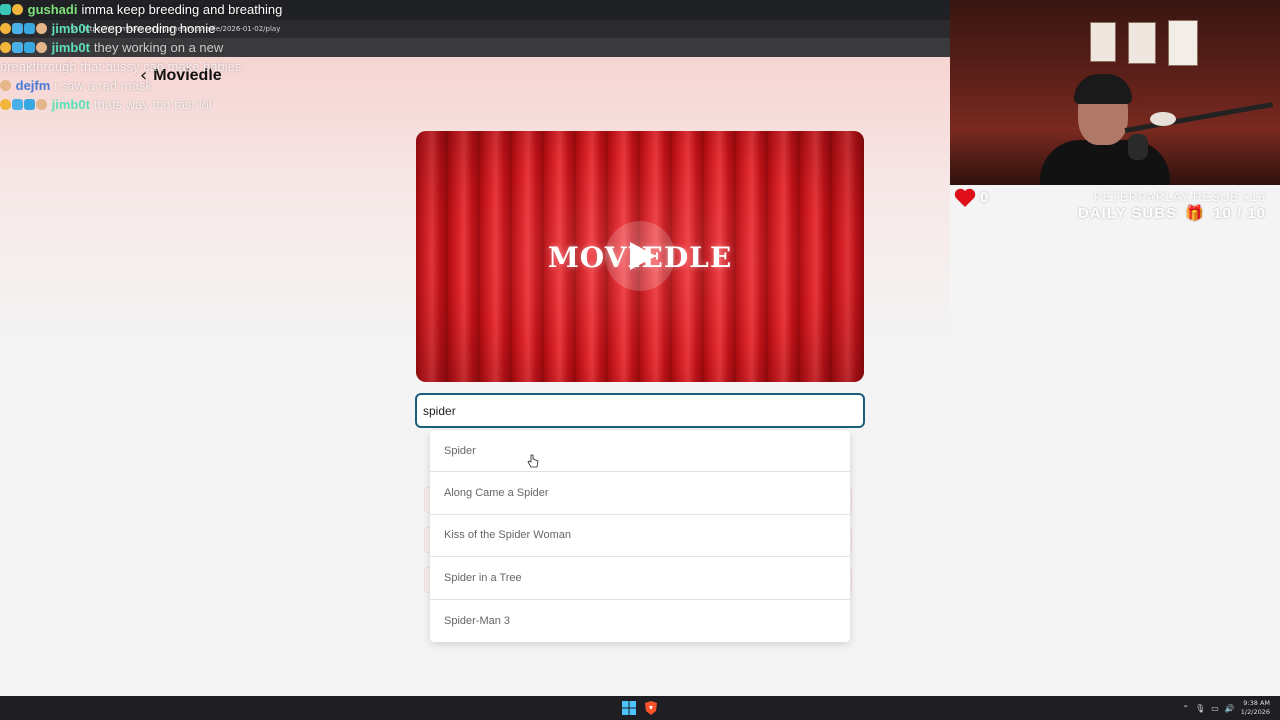 The height and width of the screenshot is (720, 1280). What do you see at coordinates (640, 410) in the screenshot?
I see `movie-search-input` at bounding box center [640, 410].